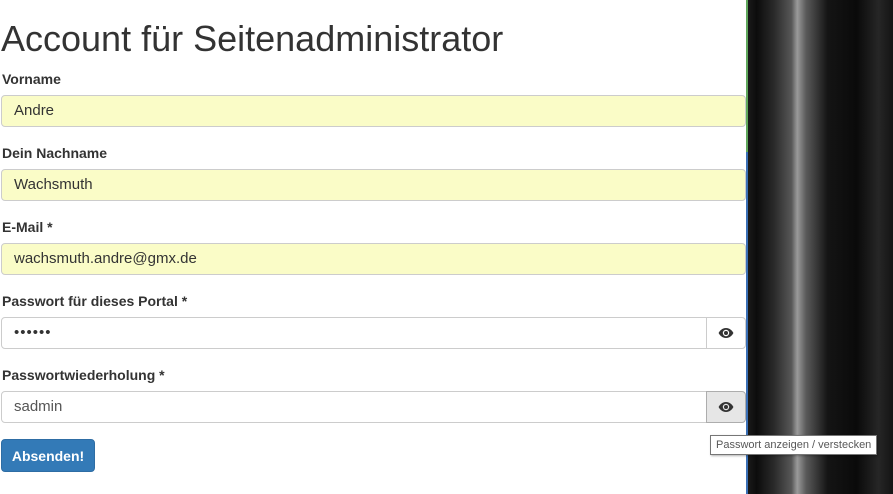 The width and height of the screenshot is (893, 494). I want to click on label-vorname: Vorname, so click(31, 79).